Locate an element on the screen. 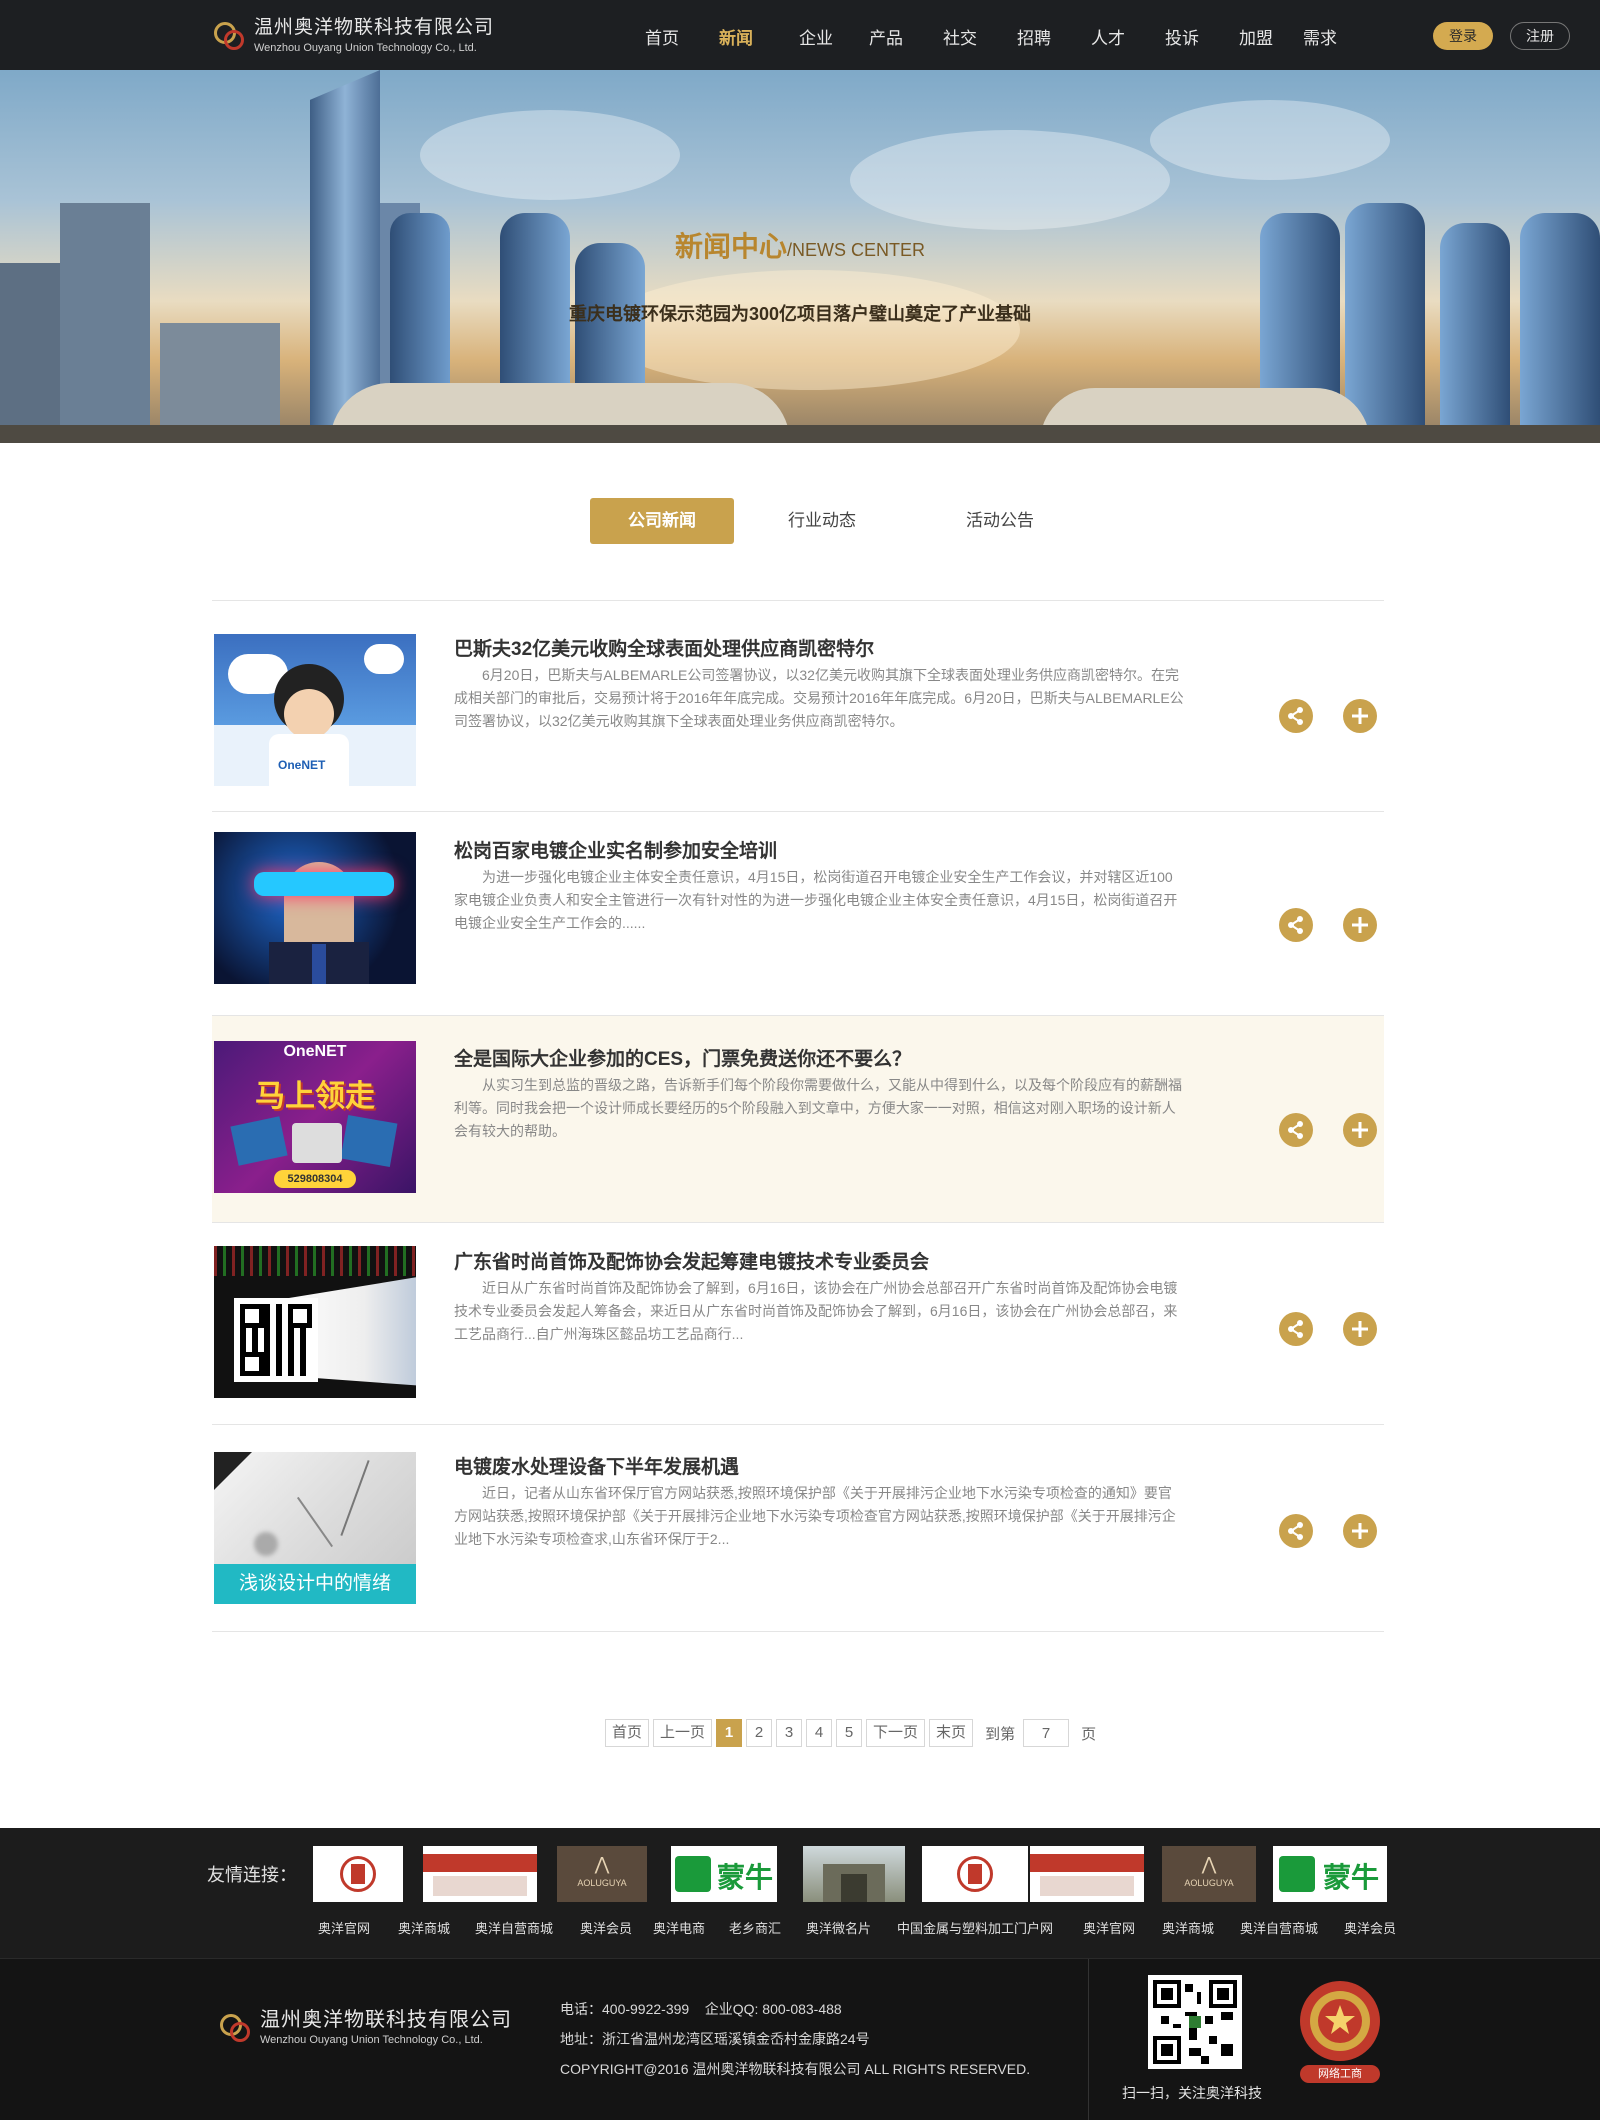  page-number-5: 5 is located at coordinates (849, 1733).